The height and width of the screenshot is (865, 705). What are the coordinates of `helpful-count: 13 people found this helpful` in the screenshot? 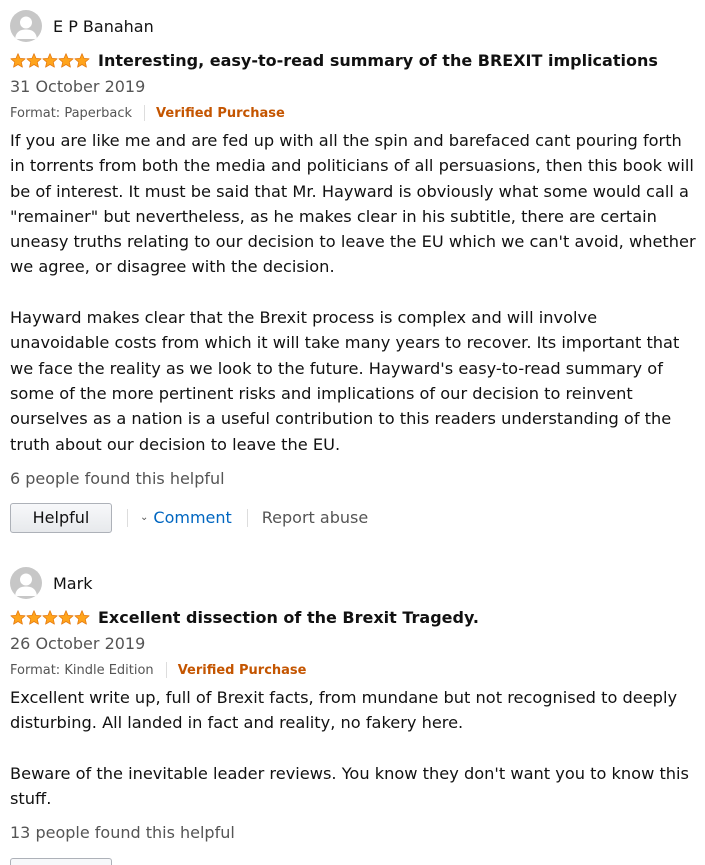 It's located at (122, 833).